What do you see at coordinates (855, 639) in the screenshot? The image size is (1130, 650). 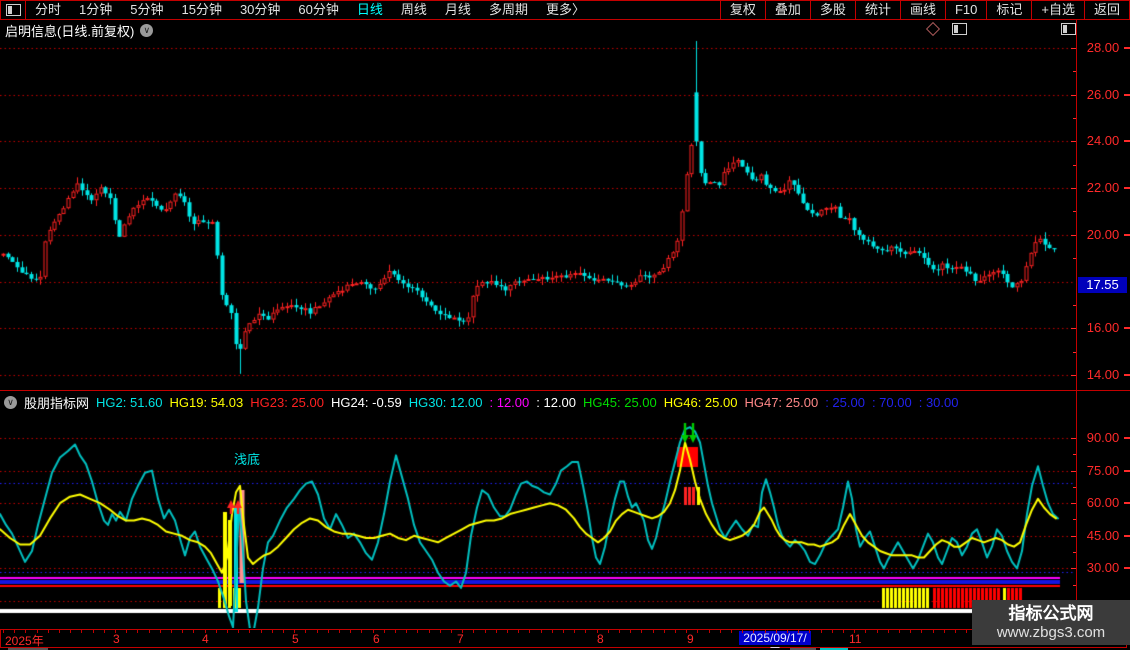 I see `date-axis-label: 11` at bounding box center [855, 639].